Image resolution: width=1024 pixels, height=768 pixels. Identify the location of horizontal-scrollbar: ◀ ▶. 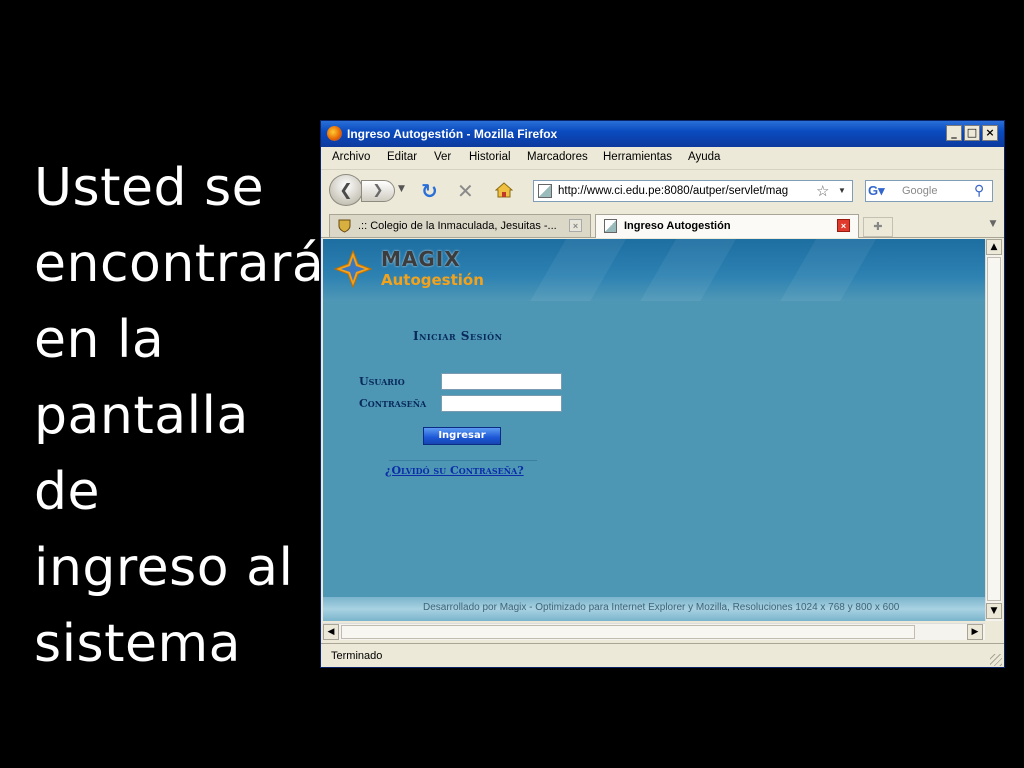
(654, 631).